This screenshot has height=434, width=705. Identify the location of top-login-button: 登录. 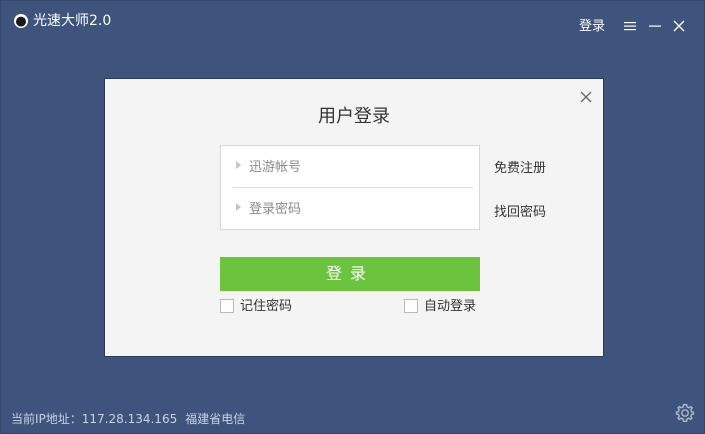
(592, 27).